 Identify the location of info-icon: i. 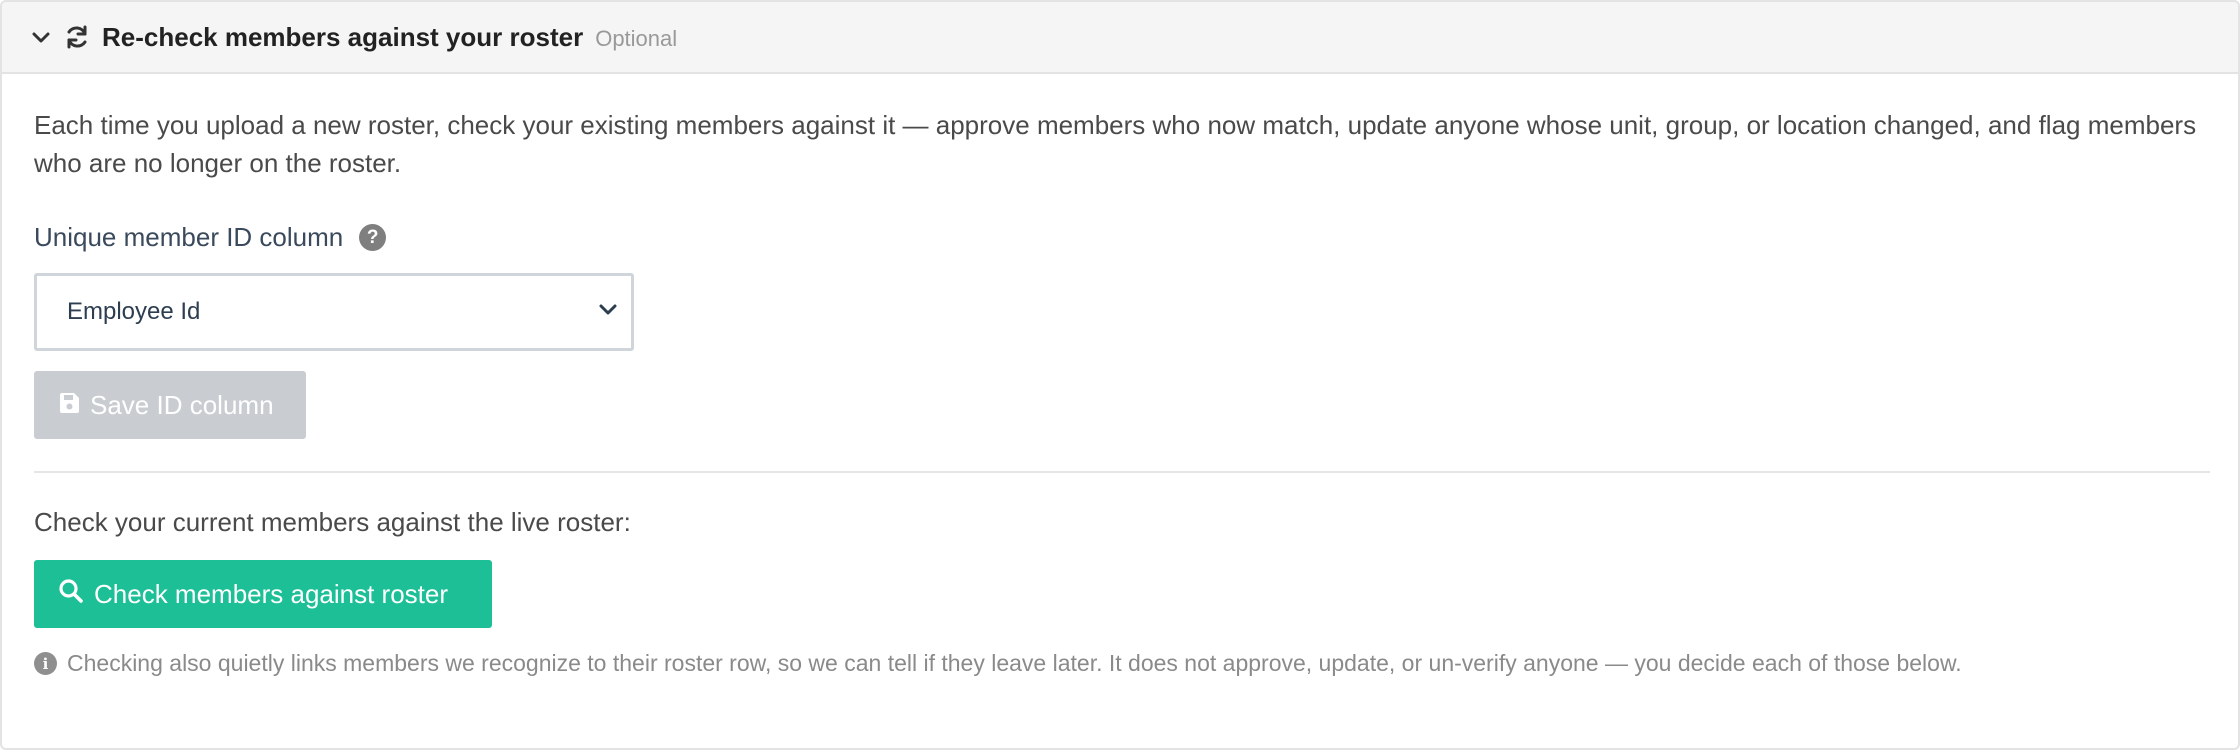
(45, 663).